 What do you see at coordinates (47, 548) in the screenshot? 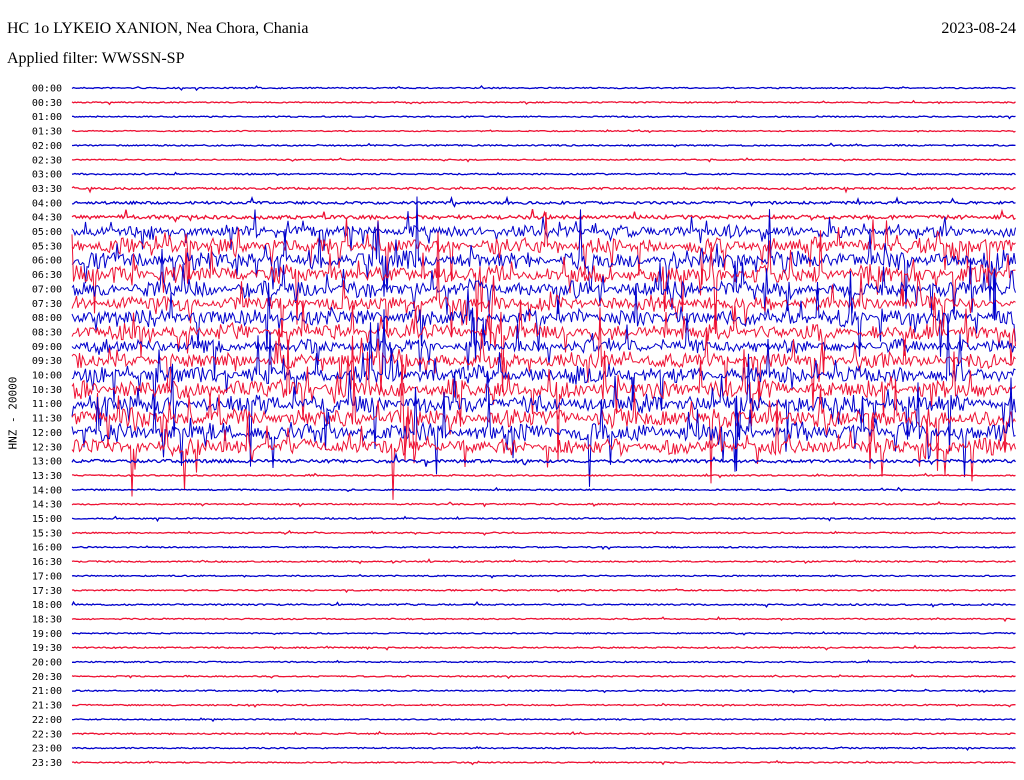
I see `time-tick-label: 16:00` at bounding box center [47, 548].